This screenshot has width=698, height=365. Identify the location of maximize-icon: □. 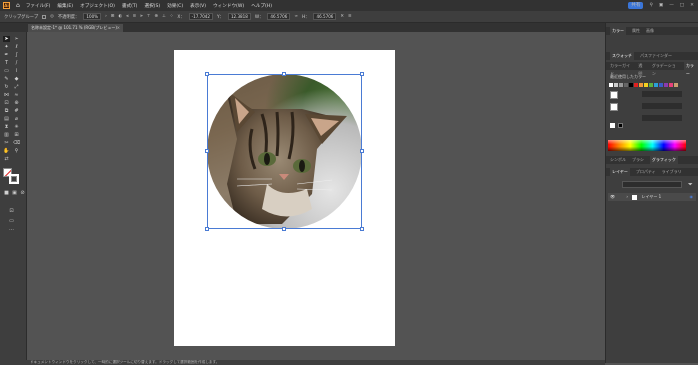
(682, 5).